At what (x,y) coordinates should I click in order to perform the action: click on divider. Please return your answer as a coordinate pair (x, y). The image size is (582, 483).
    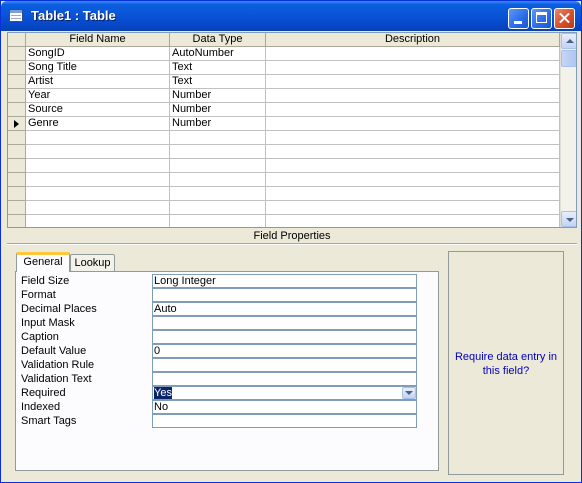
    Looking at the image, I should click on (292, 244).